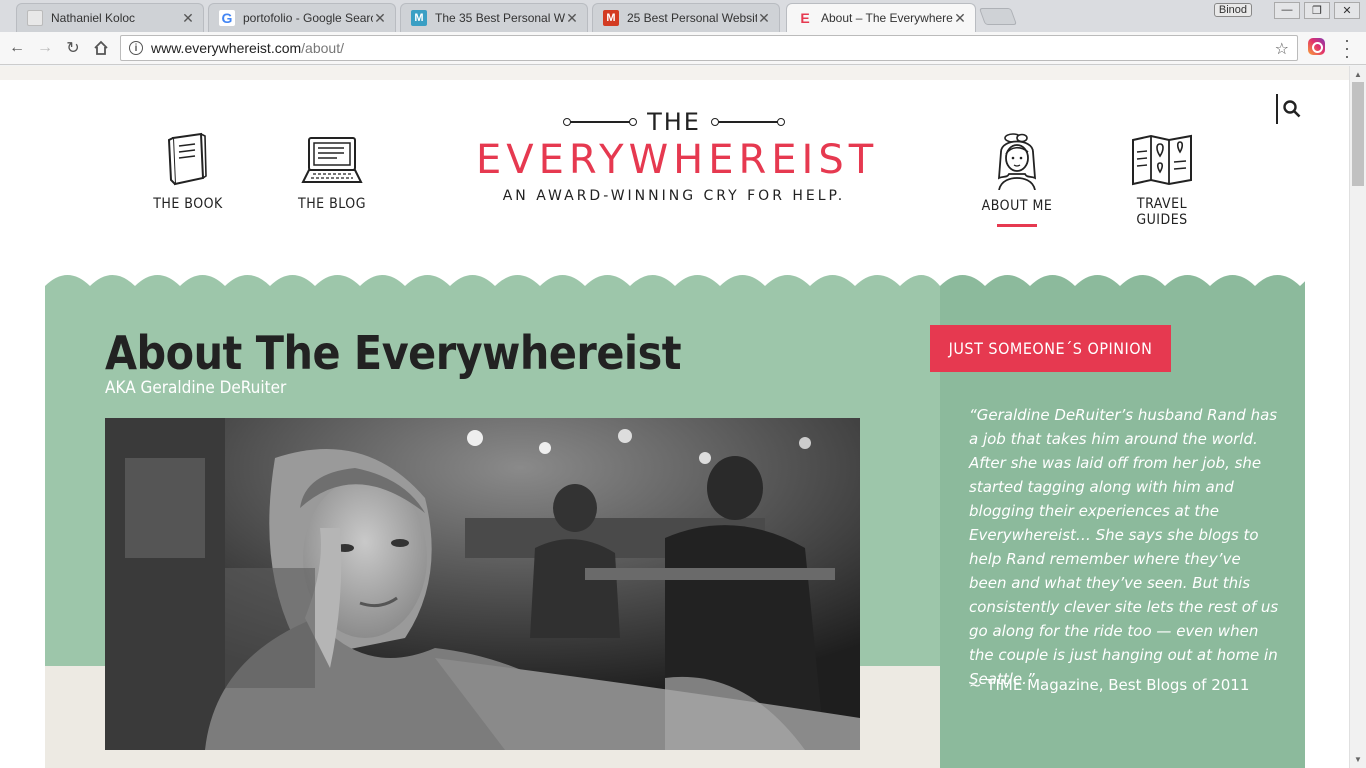 The width and height of the screenshot is (1366, 768). What do you see at coordinates (1282, 49) in the screenshot?
I see `bookmark-star-icon: ☆` at bounding box center [1282, 49].